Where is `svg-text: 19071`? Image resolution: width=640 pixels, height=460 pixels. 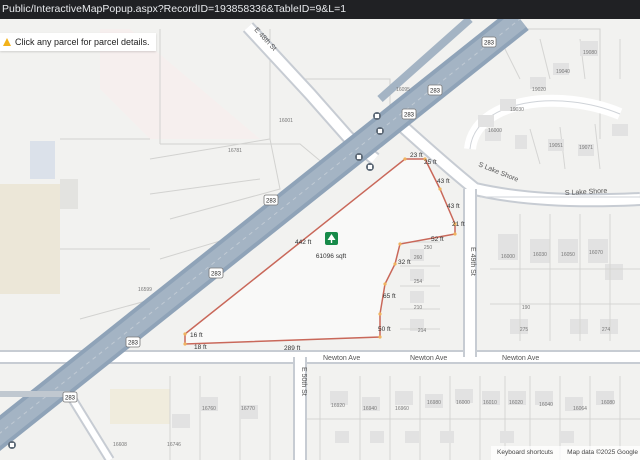
svg-text: 19071 is located at coordinates (586, 148).